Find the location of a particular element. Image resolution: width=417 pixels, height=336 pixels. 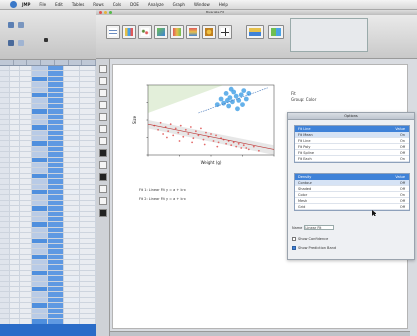

rows-icon is located at coordinates (11, 43).